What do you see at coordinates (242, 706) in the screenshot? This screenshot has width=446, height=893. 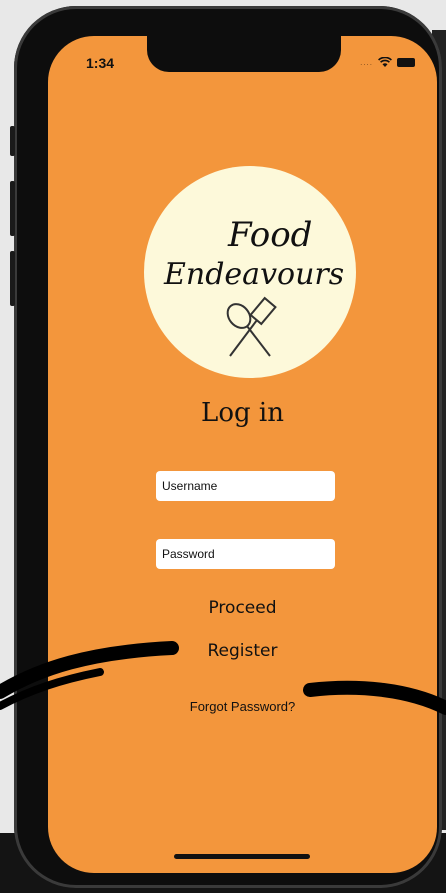 I see `forgot-password-link: Forgot Password?` at bounding box center [242, 706].